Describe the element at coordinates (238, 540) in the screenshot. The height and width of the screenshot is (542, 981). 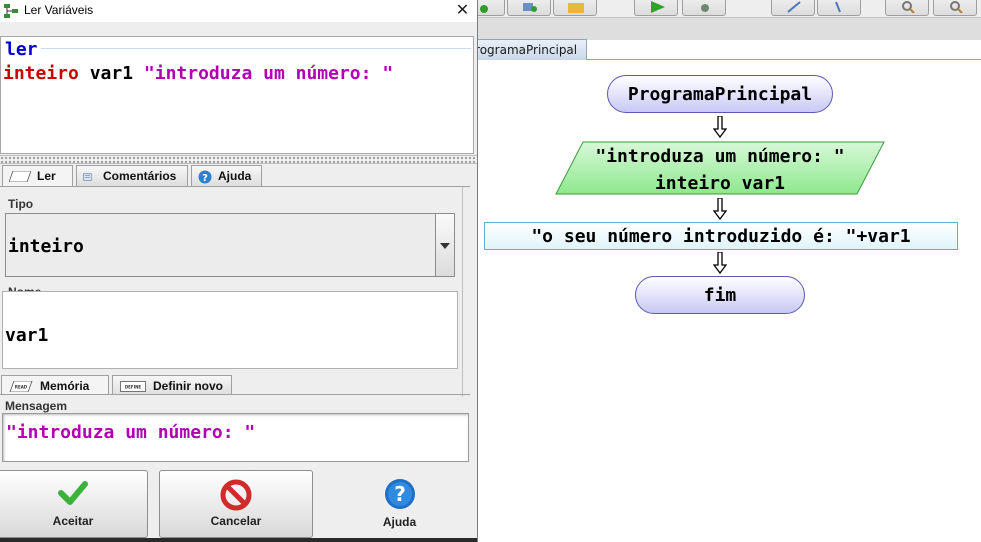
I see `window-bottom-edge` at that location.